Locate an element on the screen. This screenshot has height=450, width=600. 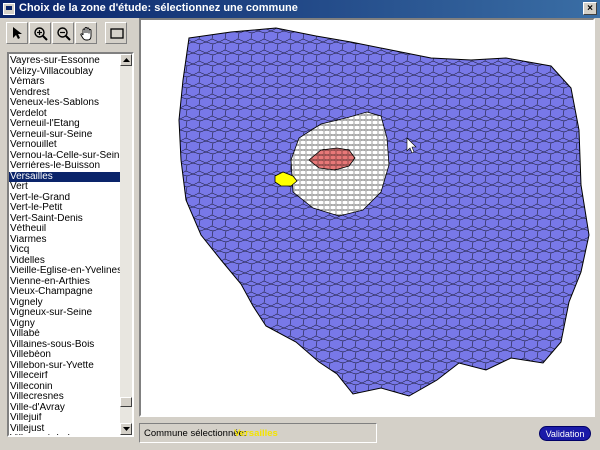
commune-list-item: Villecresnes is located at coordinates (65, 397).